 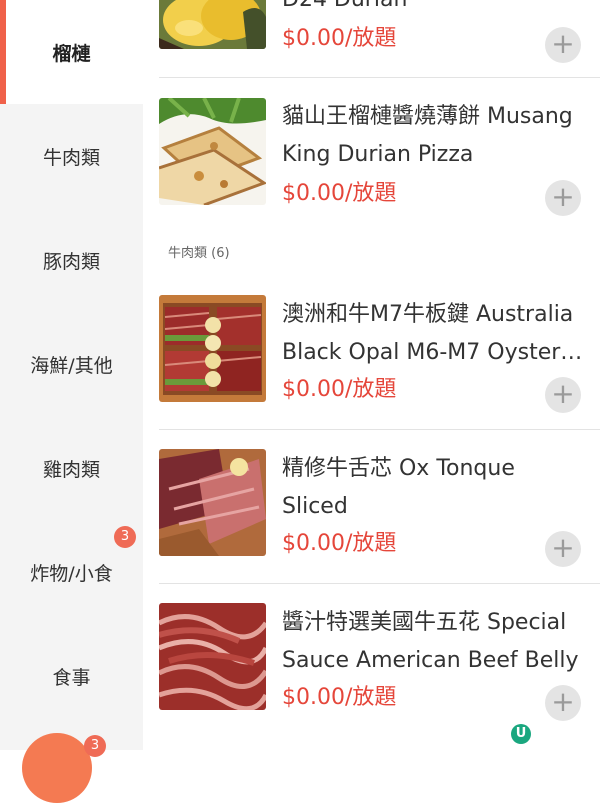 I want to click on sidebar-item-meals: 食事, so click(x=71, y=676).